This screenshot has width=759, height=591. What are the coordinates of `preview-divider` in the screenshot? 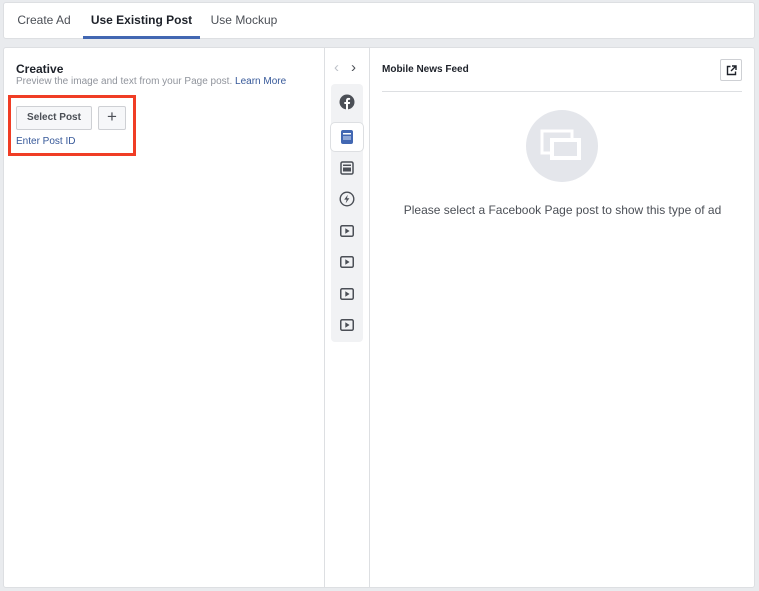 It's located at (562, 91).